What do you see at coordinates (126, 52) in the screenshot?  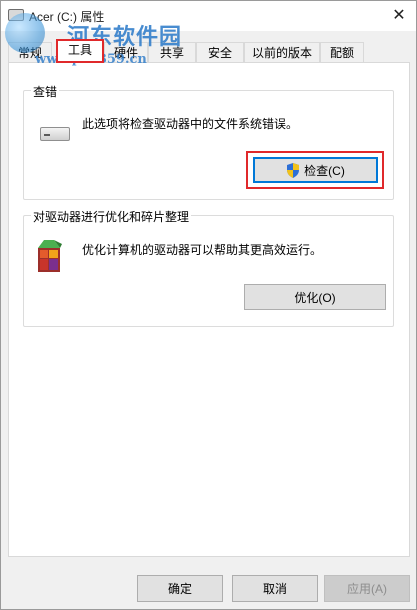 I see `tab-hardware: 硬件` at bounding box center [126, 52].